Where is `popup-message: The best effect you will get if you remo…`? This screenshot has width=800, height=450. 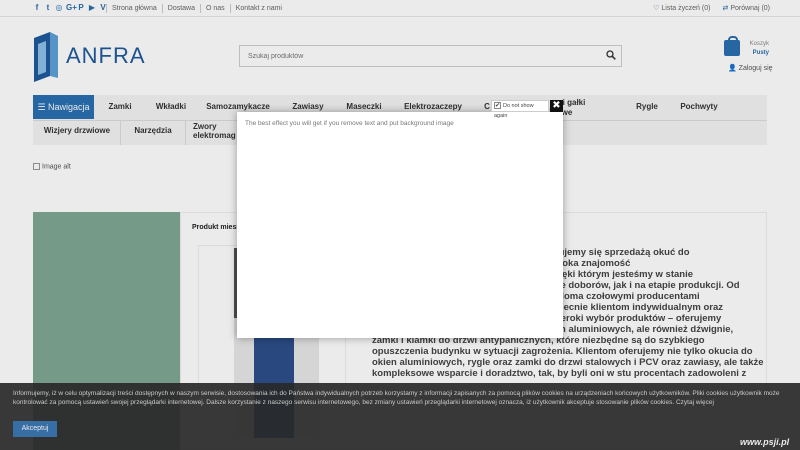 popup-message: The best effect you will get if you remo… is located at coordinates (349, 123).